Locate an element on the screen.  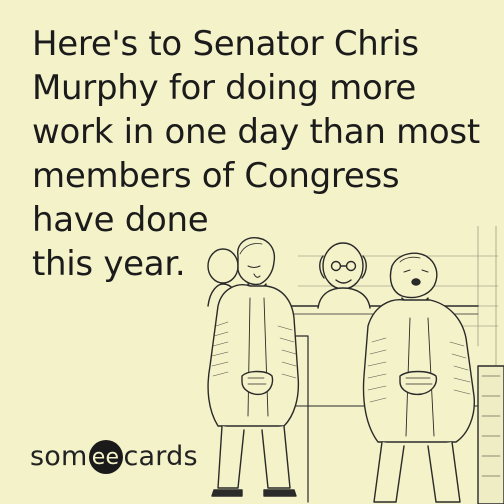
caption-line: members of Congress is located at coordinates (216, 176).